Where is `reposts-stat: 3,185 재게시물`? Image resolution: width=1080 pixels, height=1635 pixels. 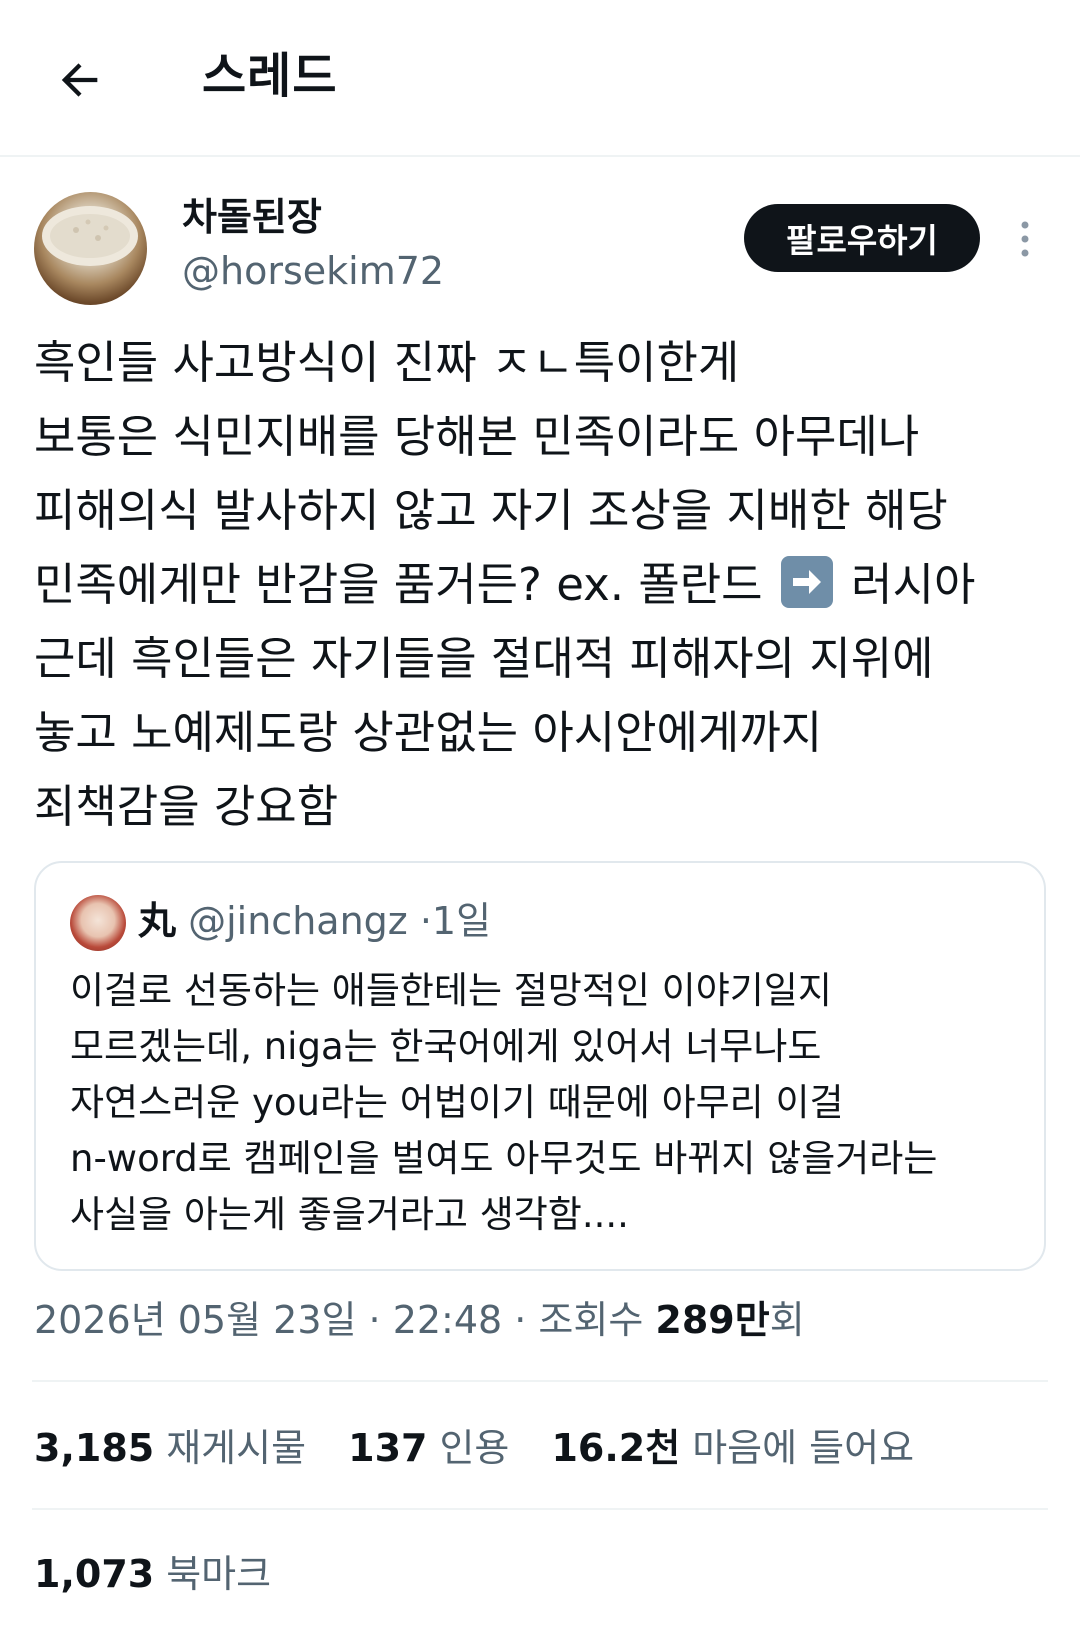
reposts-stat: 3,185 재게시물 is located at coordinates (170, 1448).